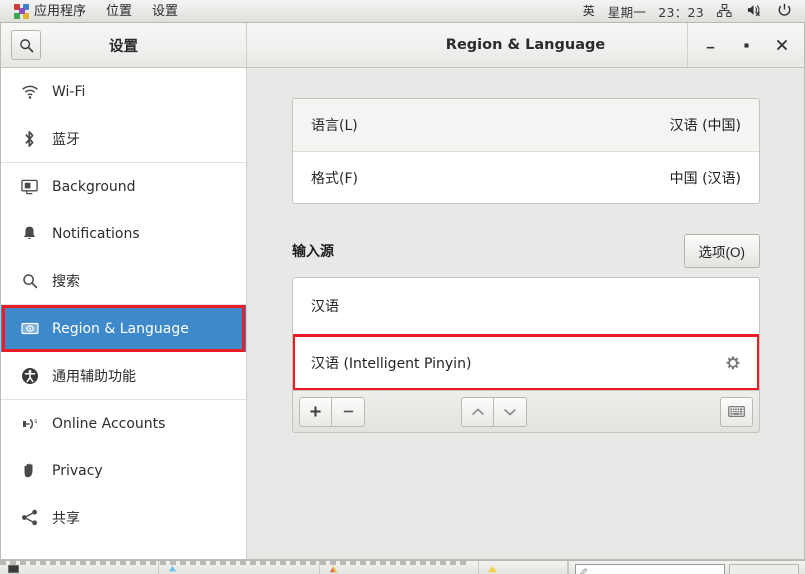  What do you see at coordinates (705, 178) in the screenshot?
I see `formats-row-value: 中国 (汉语)` at bounding box center [705, 178].